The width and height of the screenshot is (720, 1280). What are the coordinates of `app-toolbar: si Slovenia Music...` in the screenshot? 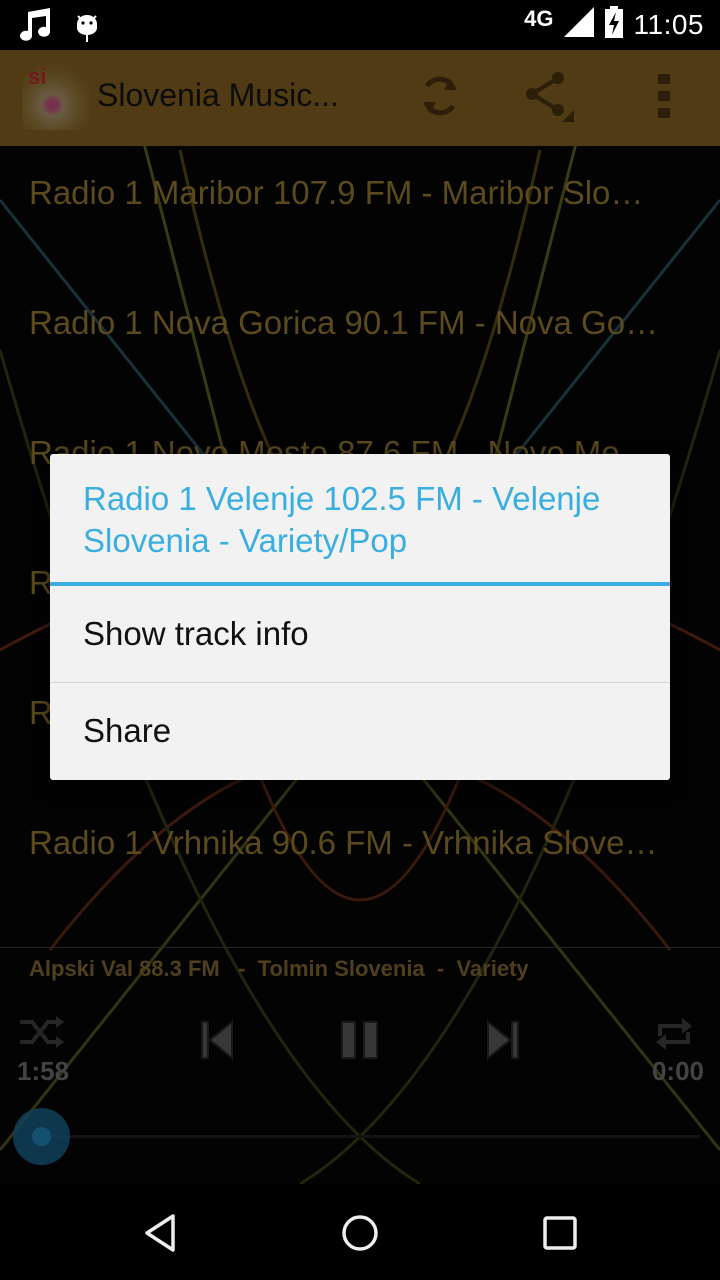 It's located at (360, 98).